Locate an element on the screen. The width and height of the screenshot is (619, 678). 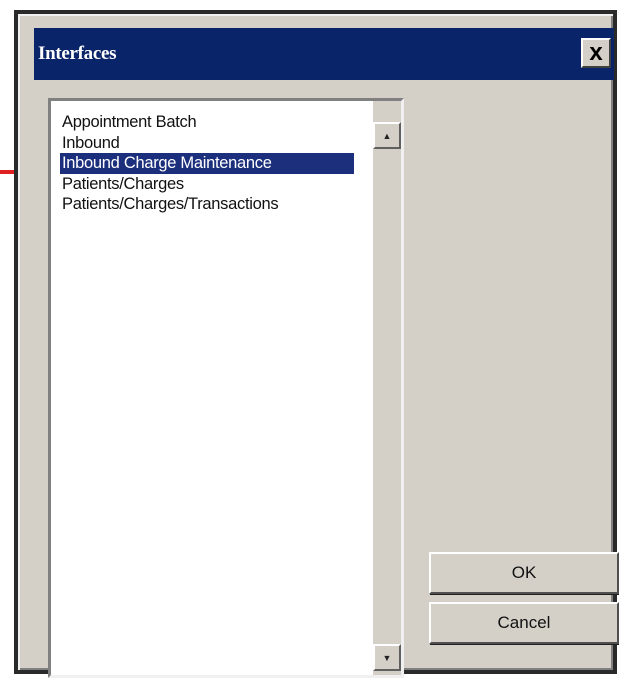
cancel-button: Cancel is located at coordinates (524, 623).